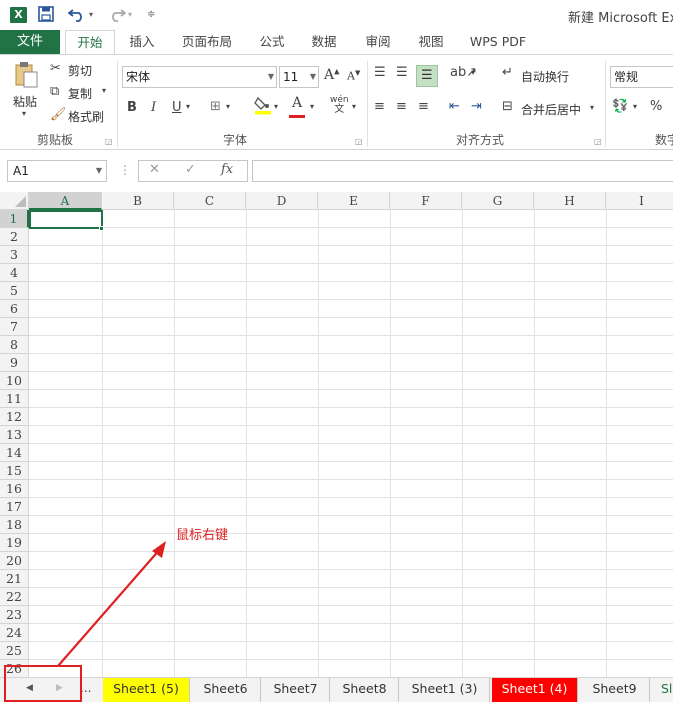 The image size is (673, 702). Describe the element at coordinates (199, 77) in the screenshot. I see `font-name-select: 宋体 ▼` at that location.